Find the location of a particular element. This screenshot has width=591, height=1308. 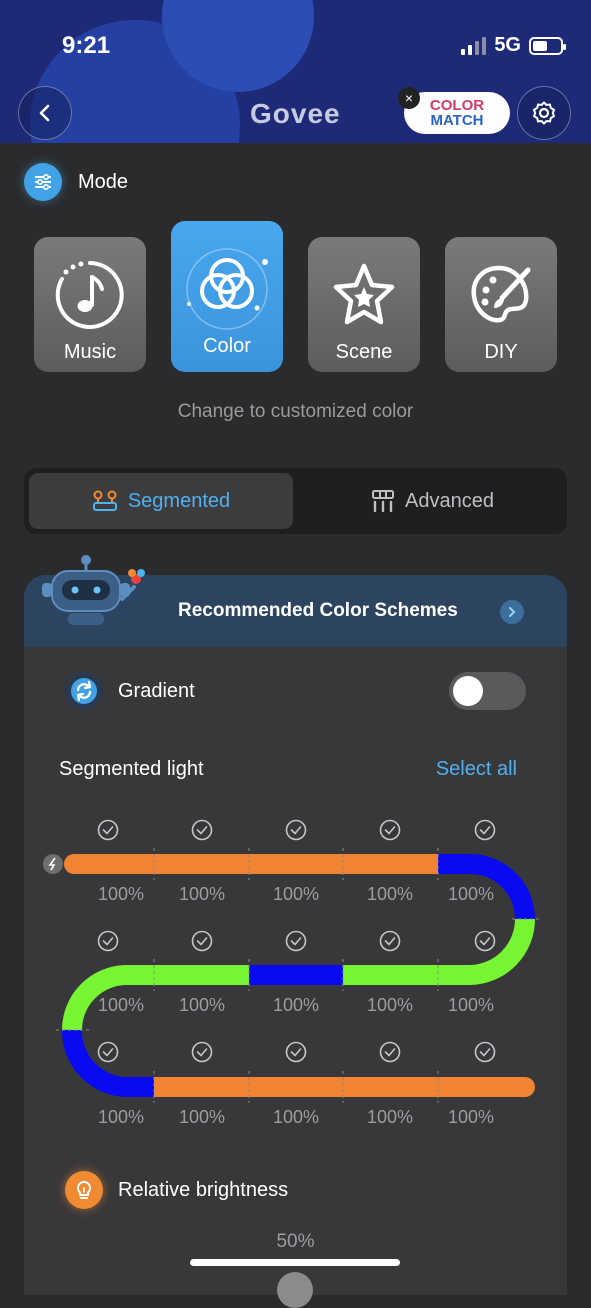

lightbulb-icon is located at coordinates (84, 1189).